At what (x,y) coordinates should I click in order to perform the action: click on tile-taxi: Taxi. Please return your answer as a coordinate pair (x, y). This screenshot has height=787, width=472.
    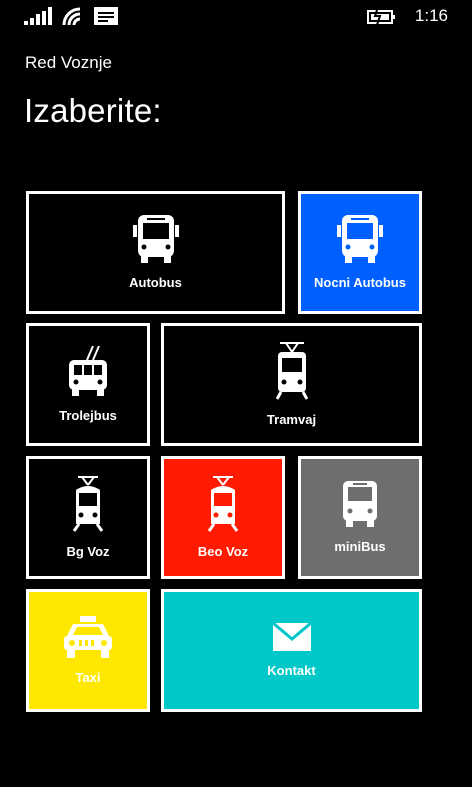
    Looking at the image, I should click on (88, 650).